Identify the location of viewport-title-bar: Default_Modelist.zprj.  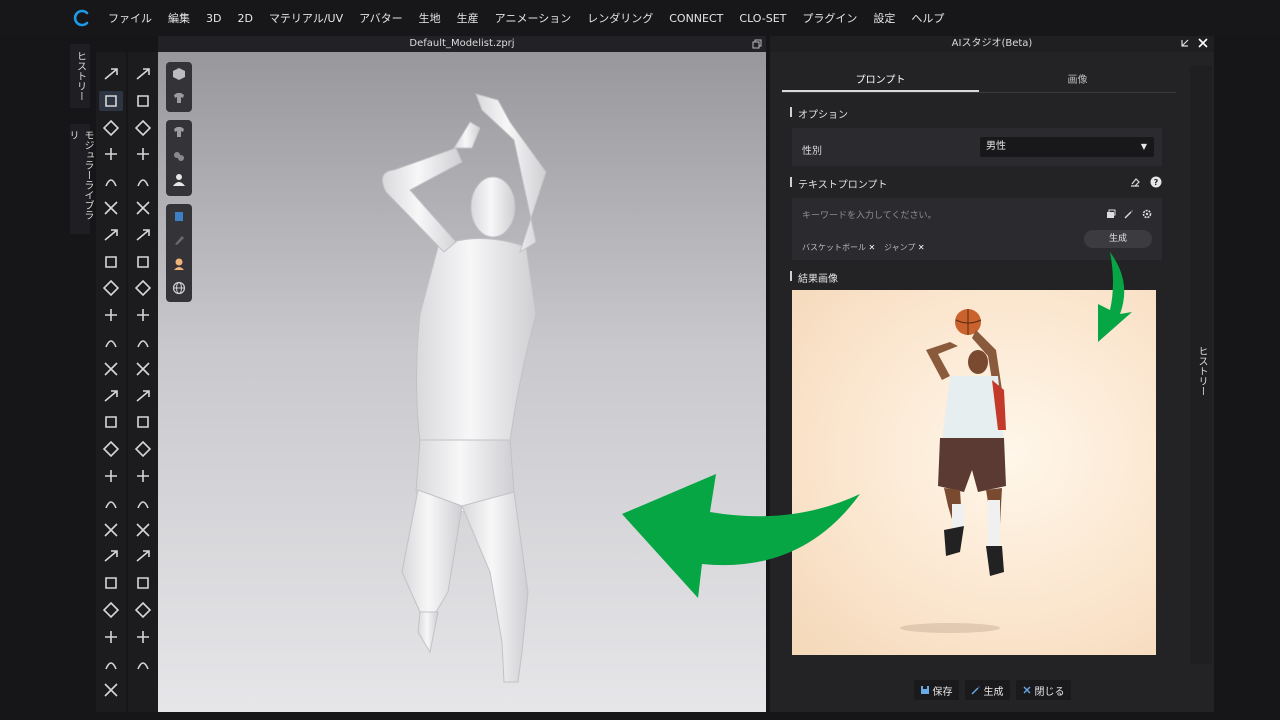
(462, 44).